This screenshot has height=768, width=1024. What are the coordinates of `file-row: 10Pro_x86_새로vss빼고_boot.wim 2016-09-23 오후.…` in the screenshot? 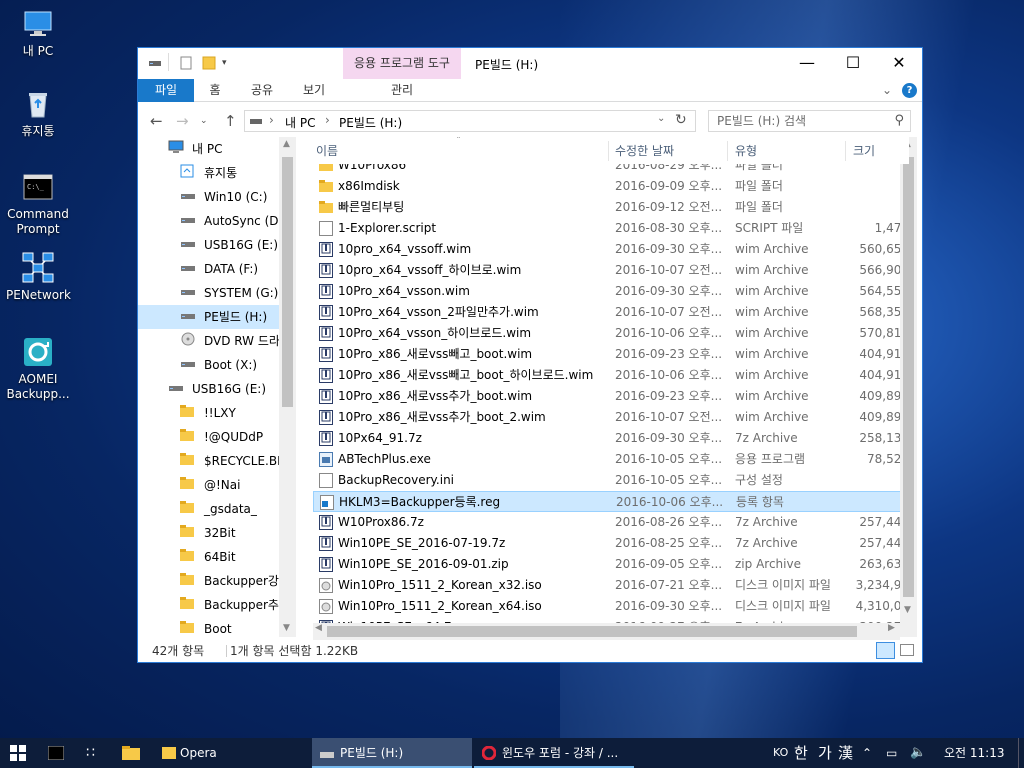 It's located at (611, 354).